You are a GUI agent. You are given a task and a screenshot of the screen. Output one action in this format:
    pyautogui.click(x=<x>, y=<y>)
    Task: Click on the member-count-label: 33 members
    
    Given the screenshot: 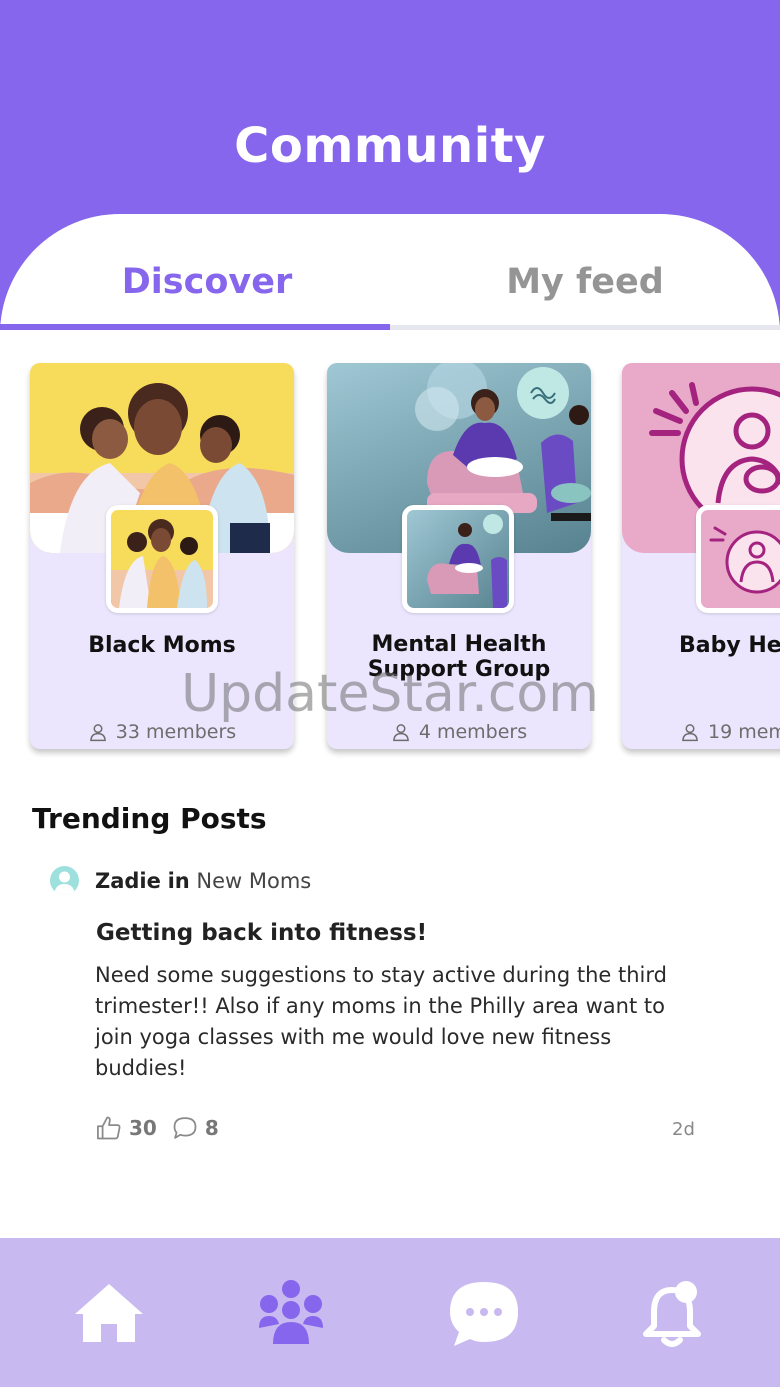 What is the action you would take?
    pyautogui.click(x=176, y=732)
    